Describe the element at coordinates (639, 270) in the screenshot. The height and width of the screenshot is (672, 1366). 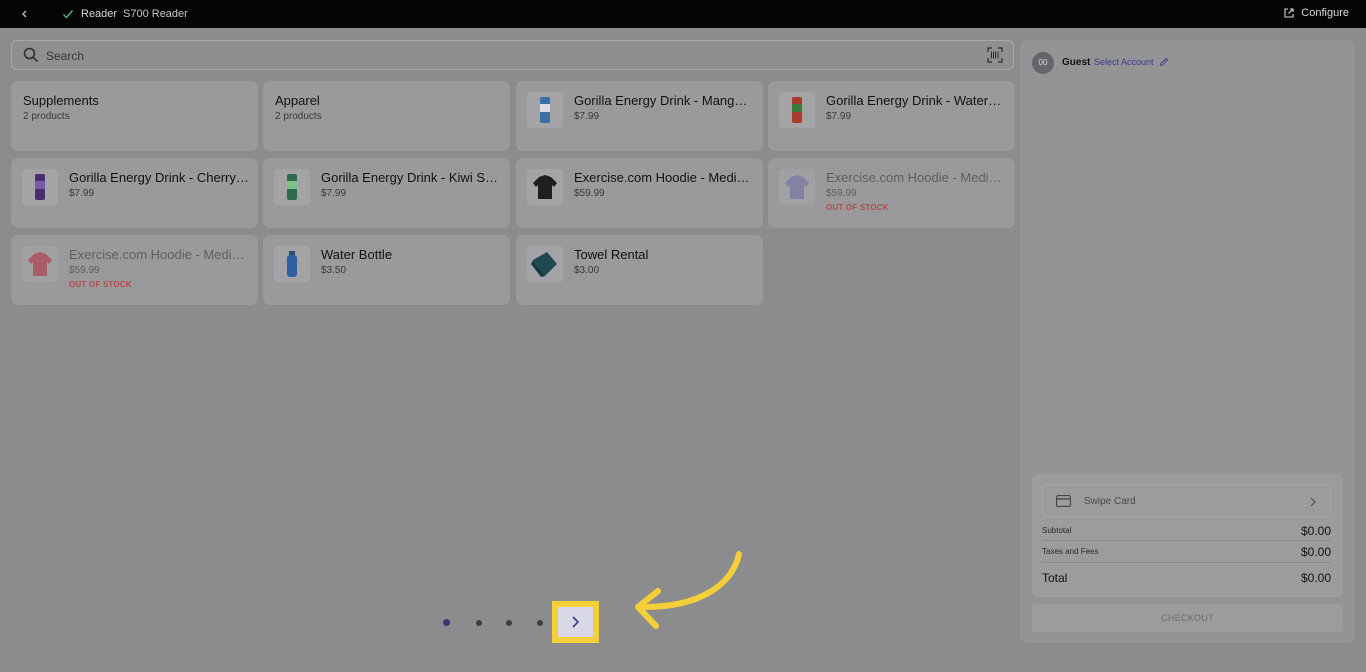
I see `product-tile: Towel Rental $3.00` at that location.